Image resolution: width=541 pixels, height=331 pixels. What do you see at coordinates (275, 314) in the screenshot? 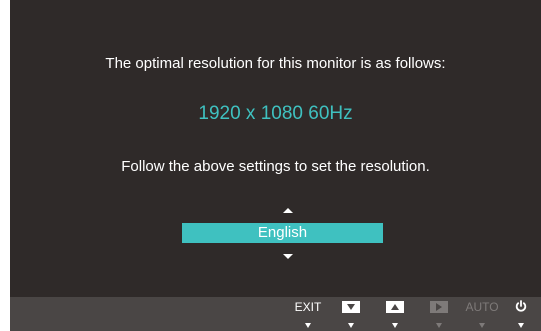
I see `button-guide-bar: EXIT AUTO` at bounding box center [275, 314].